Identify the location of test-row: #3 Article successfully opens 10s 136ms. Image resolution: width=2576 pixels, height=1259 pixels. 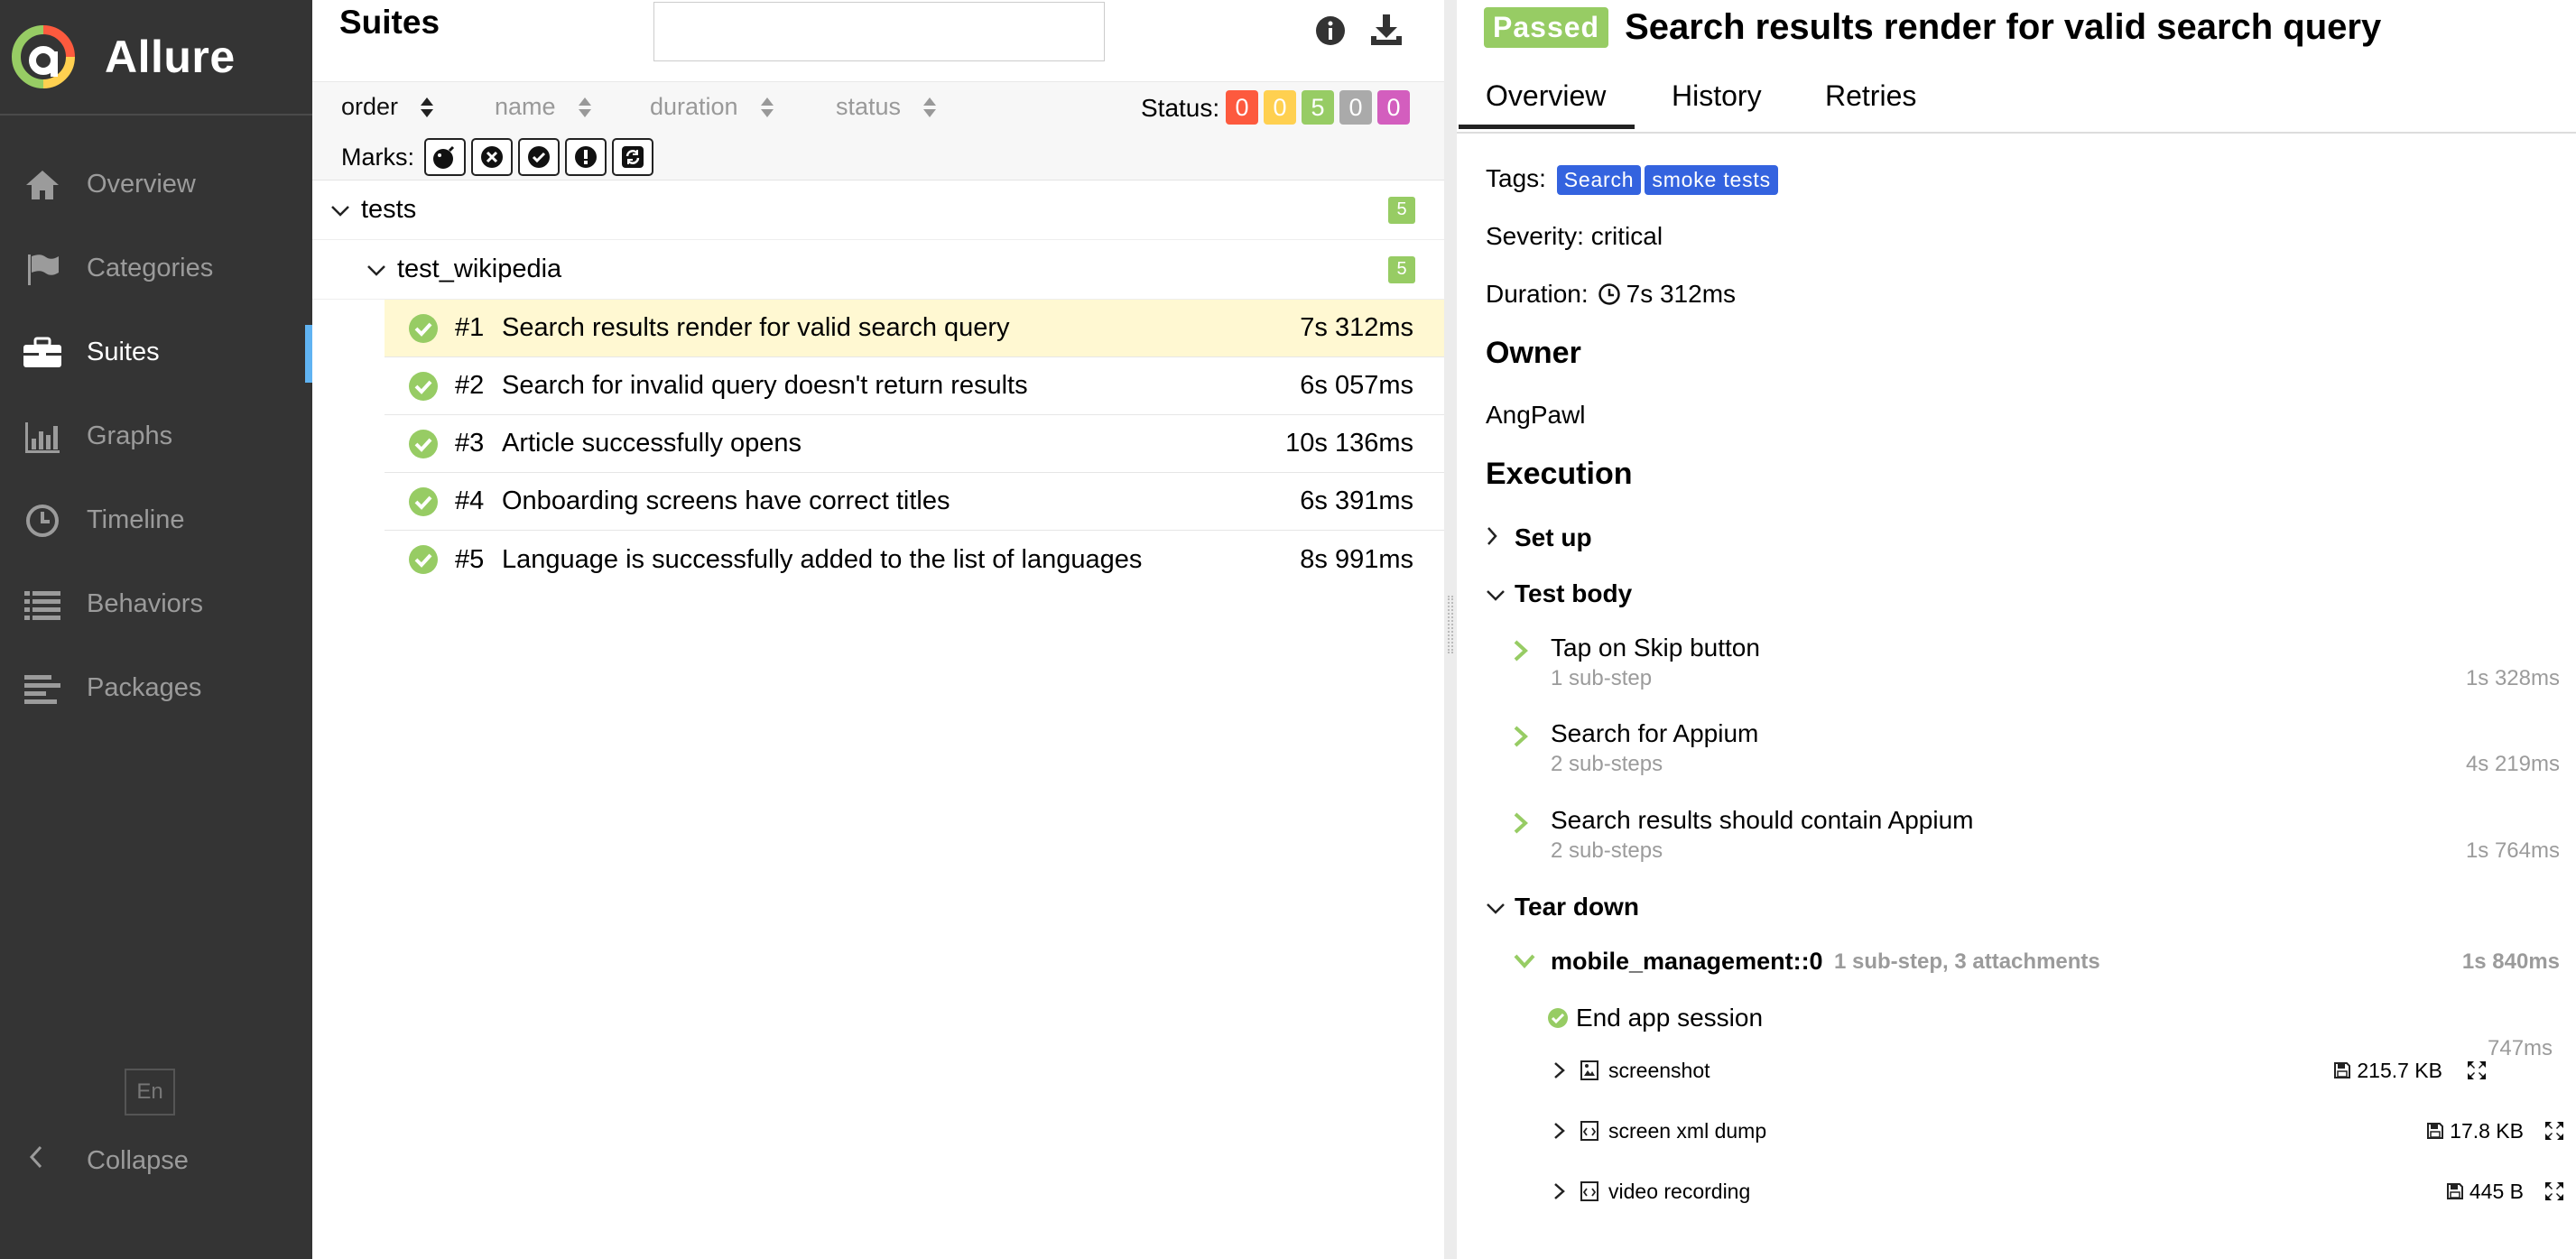
(914, 444).